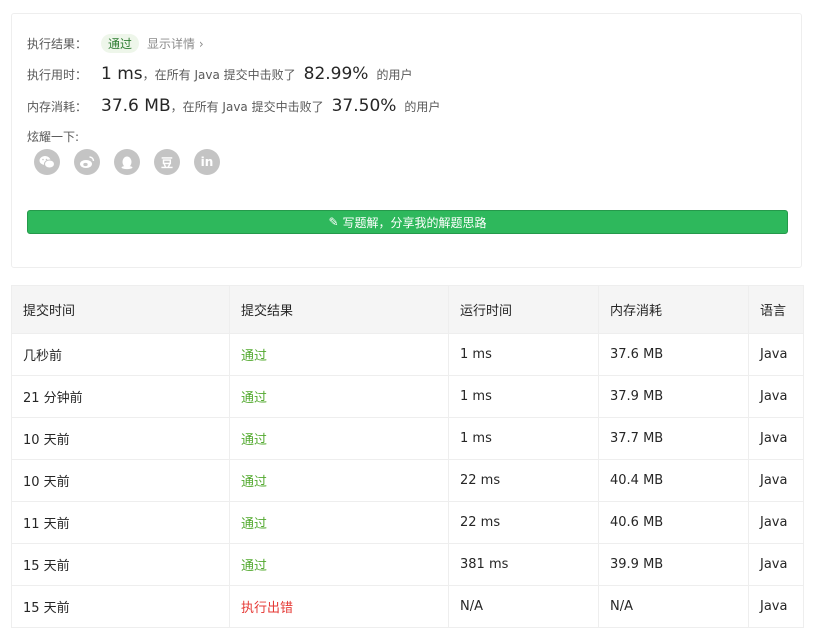 The height and width of the screenshot is (638, 813). What do you see at coordinates (673, 354) in the screenshot?
I see `memory-cell: 37.6 MB` at bounding box center [673, 354].